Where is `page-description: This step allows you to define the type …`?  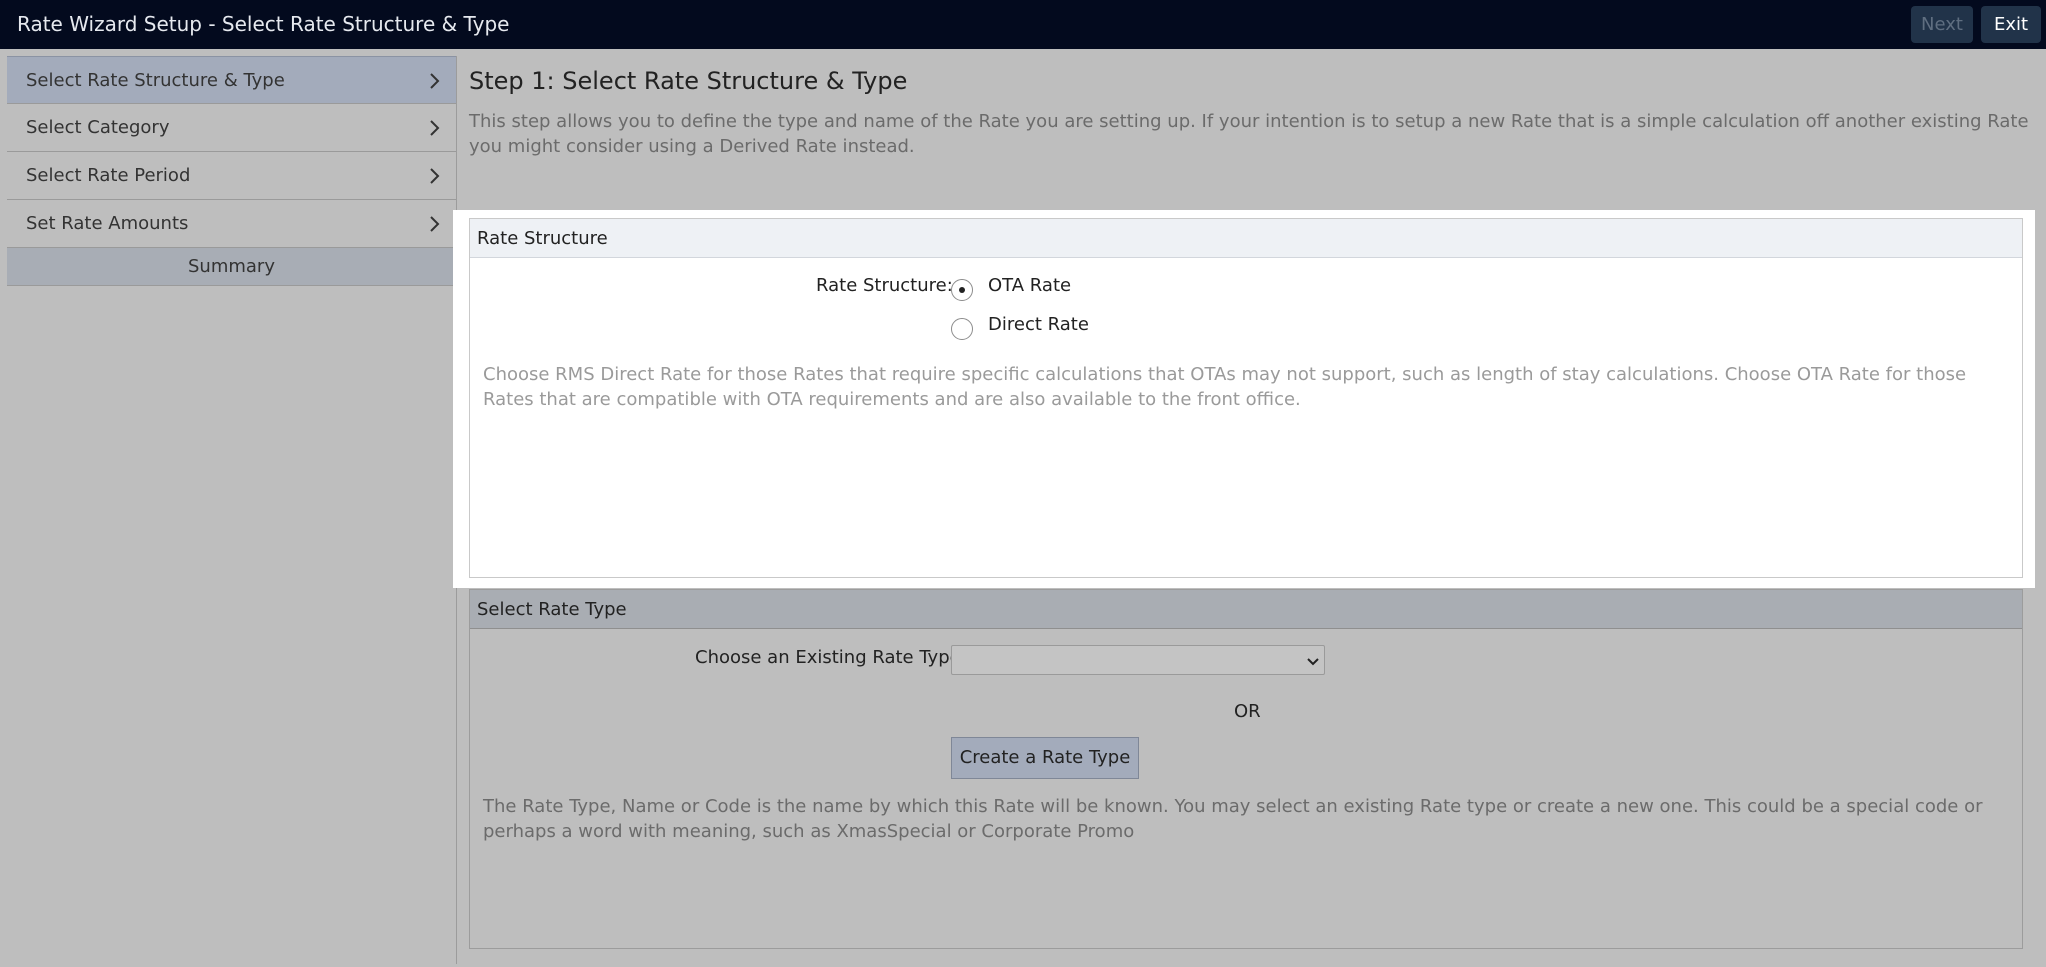
page-description: This step allows you to define the type … is located at coordinates (1249, 134).